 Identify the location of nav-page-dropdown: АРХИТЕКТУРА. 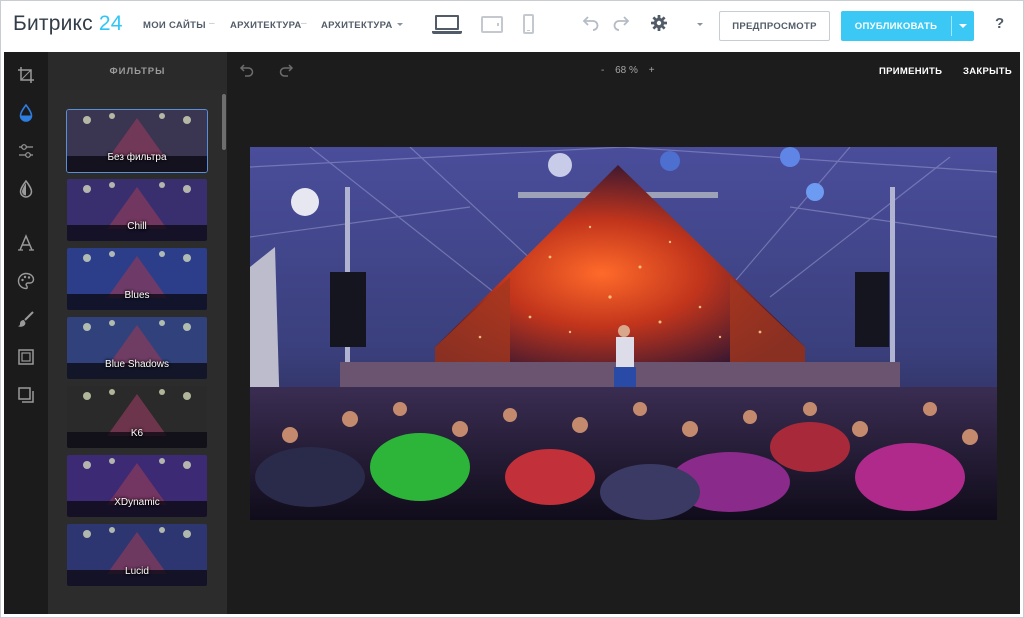
(362, 25).